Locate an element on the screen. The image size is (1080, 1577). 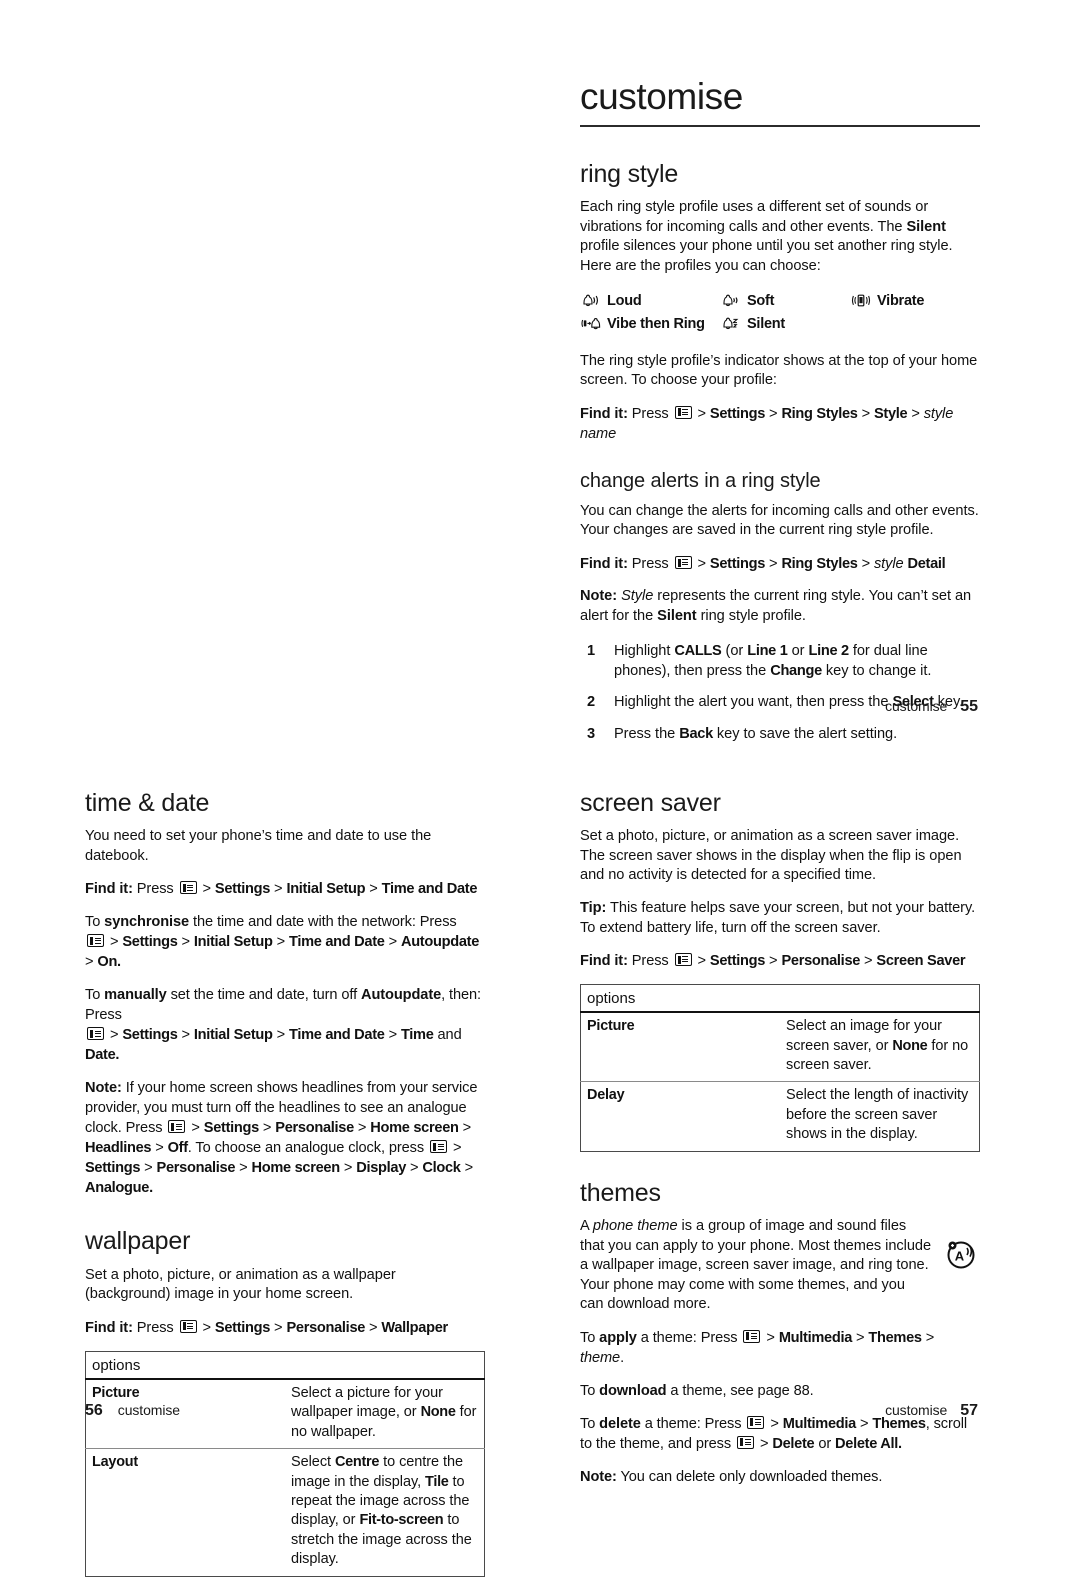
bell-loud-icon is located at coordinates (591, 300).